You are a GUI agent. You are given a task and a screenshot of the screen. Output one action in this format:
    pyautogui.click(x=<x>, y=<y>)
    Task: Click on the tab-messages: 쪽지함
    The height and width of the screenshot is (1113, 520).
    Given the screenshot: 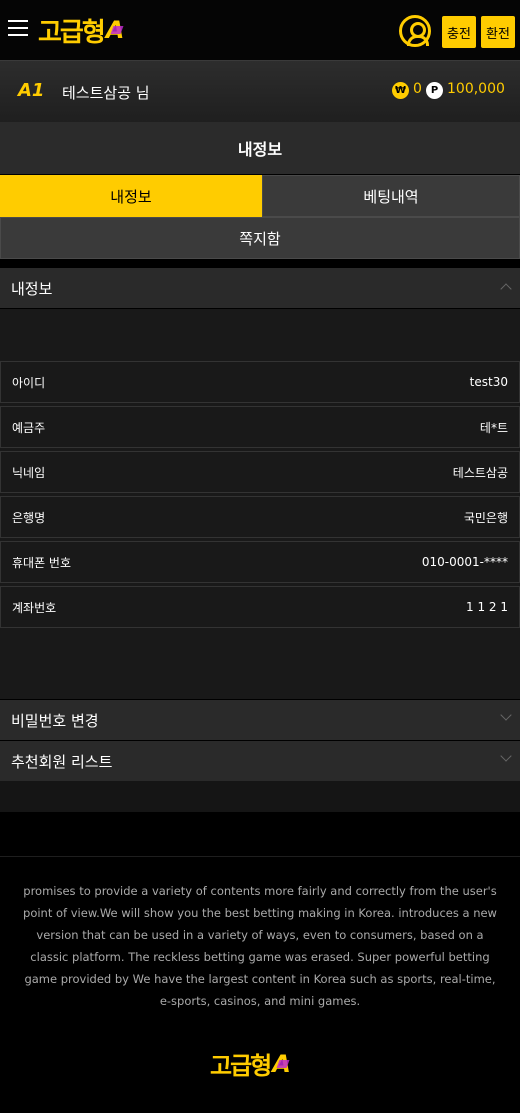 What is the action you would take?
    pyautogui.click(x=260, y=238)
    